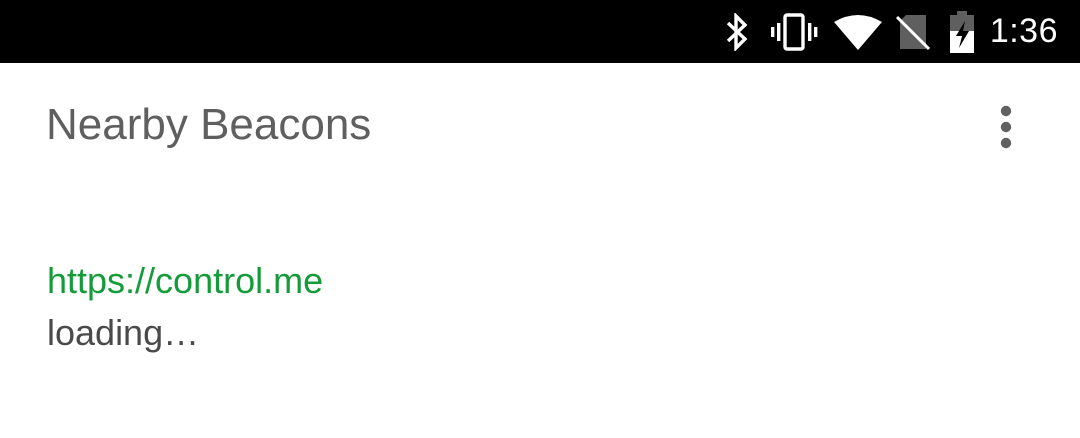  What do you see at coordinates (185, 281) in the screenshot?
I see `beacon-url: https://control.me` at bounding box center [185, 281].